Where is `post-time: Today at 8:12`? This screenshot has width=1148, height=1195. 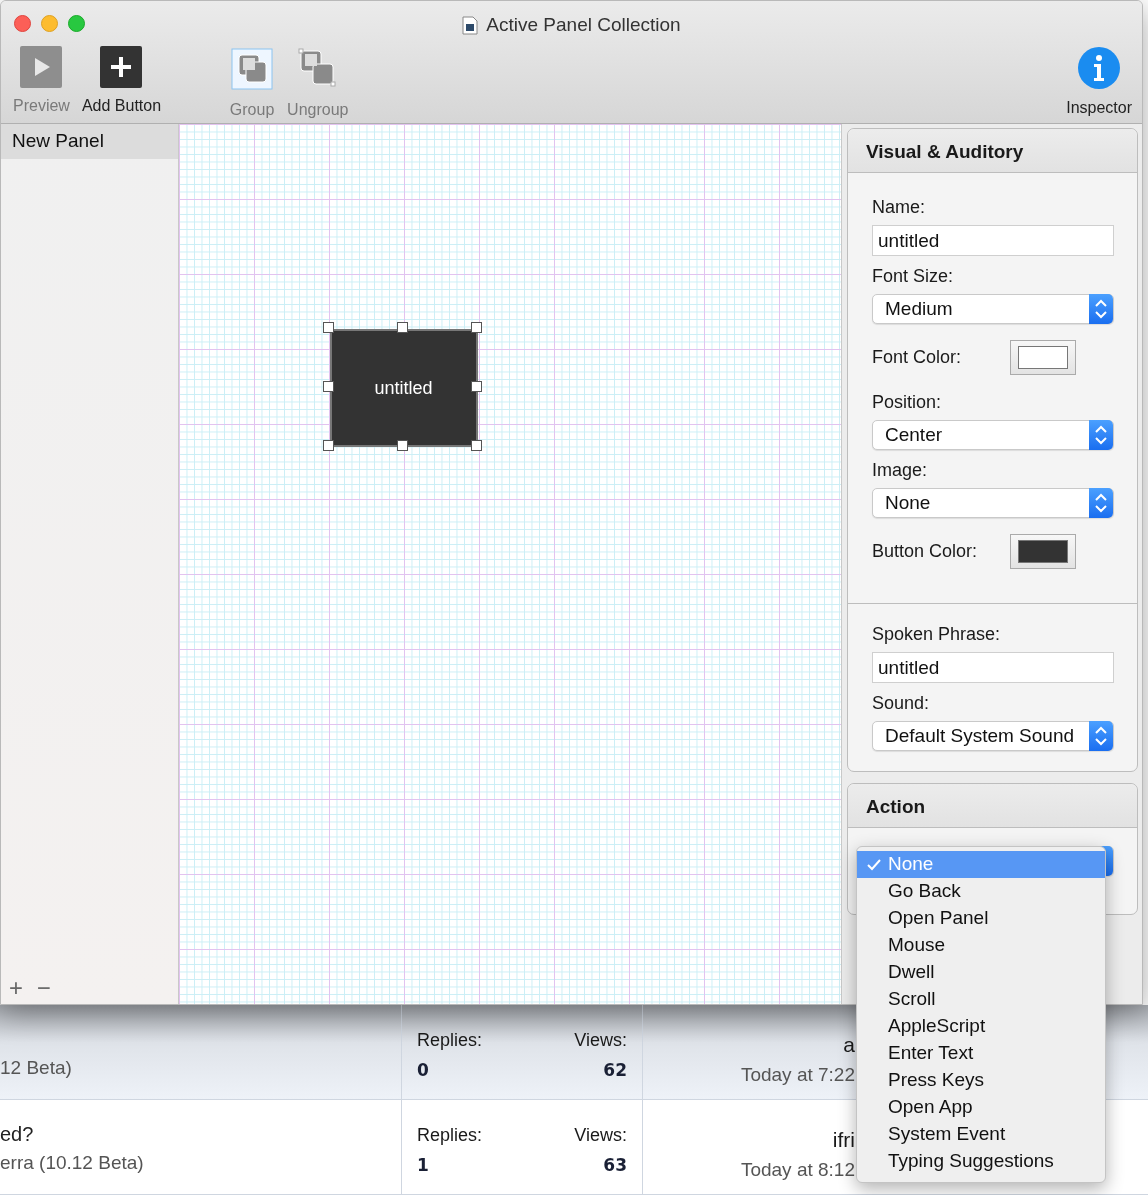 post-time: Today at 8:12 is located at coordinates (797, 1169).